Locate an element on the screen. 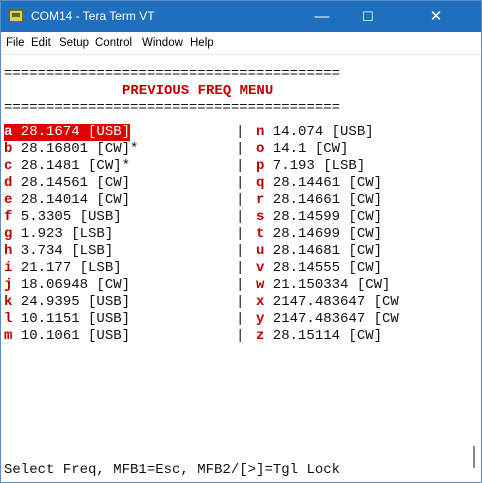 This screenshot has width=482, height=483. freq-value-j: 18.06948 [CW] is located at coordinates (71, 285).